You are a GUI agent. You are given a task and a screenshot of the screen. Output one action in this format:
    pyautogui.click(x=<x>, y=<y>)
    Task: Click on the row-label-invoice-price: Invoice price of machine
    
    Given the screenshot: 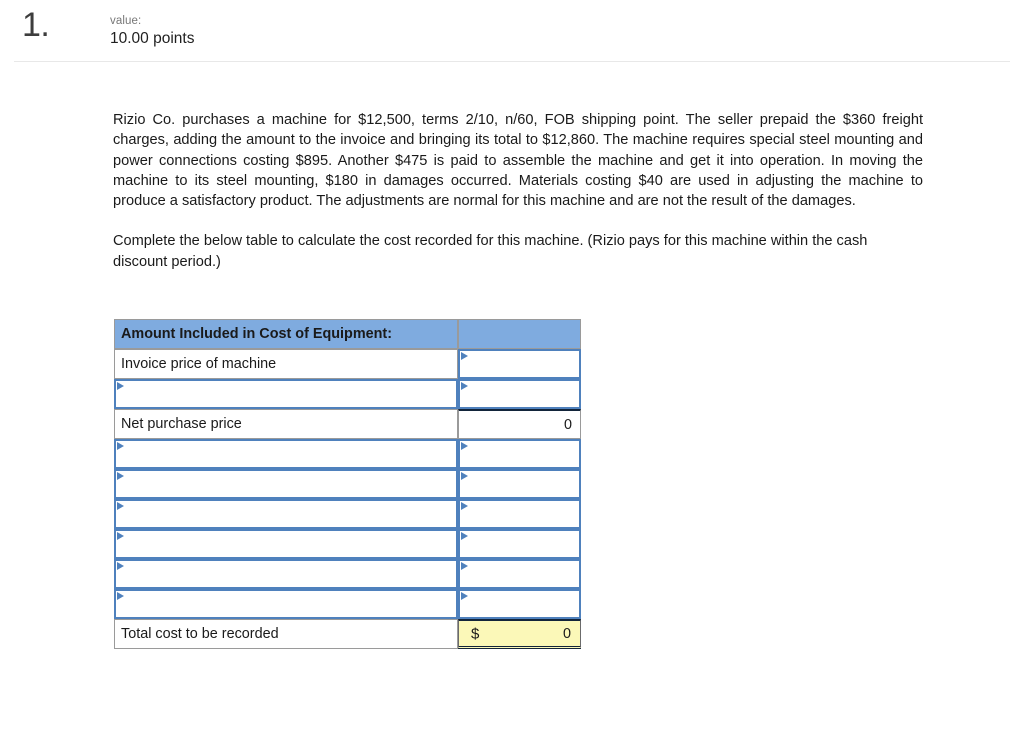 What is the action you would take?
    pyautogui.click(x=286, y=364)
    